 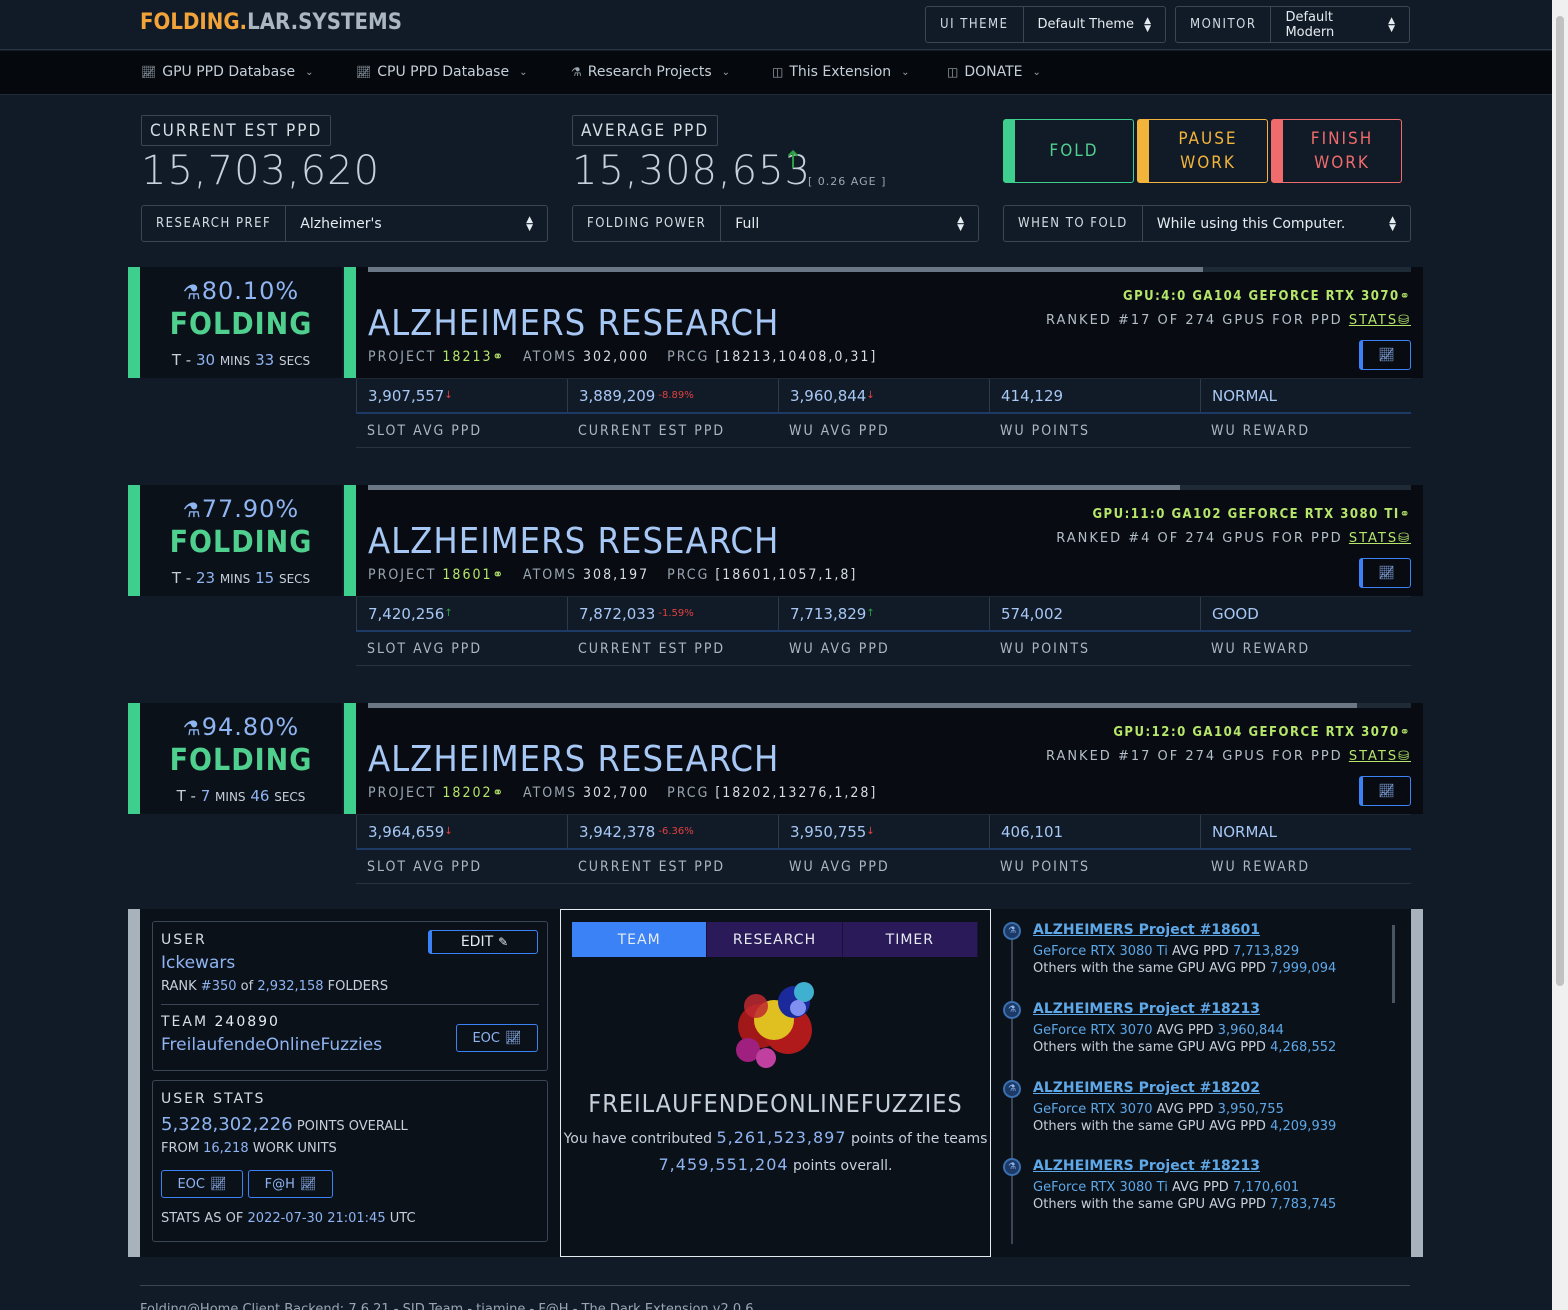 What do you see at coordinates (775, 223) in the screenshot?
I see `folding-power-select: FOLDING POWER Full ▲ ▼` at bounding box center [775, 223].